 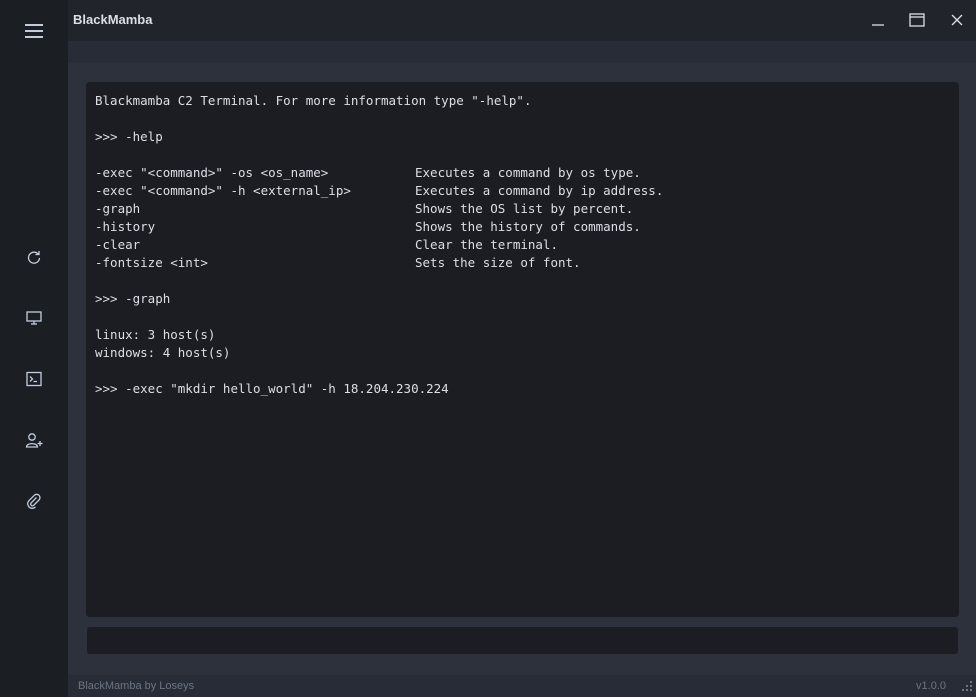 I want to click on terminal-prompt-help: >>> -help, so click(x=129, y=136).